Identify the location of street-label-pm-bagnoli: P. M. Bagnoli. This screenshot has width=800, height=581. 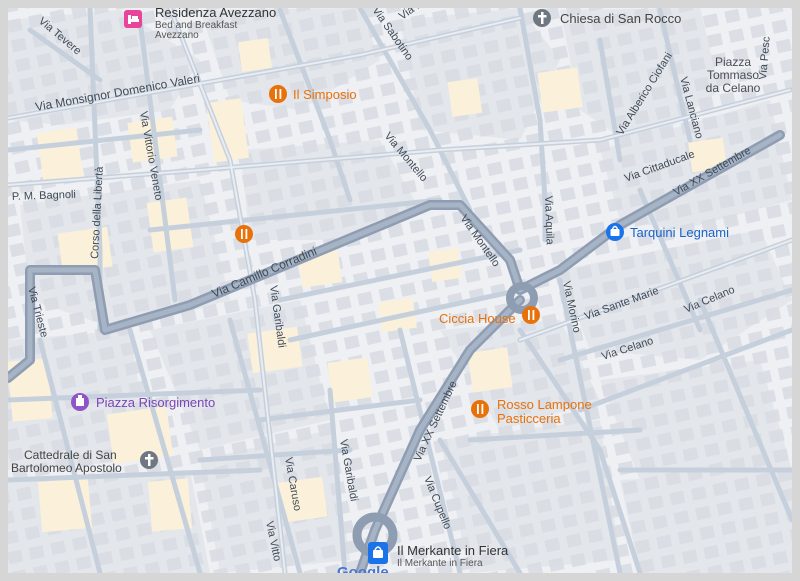
(44, 196).